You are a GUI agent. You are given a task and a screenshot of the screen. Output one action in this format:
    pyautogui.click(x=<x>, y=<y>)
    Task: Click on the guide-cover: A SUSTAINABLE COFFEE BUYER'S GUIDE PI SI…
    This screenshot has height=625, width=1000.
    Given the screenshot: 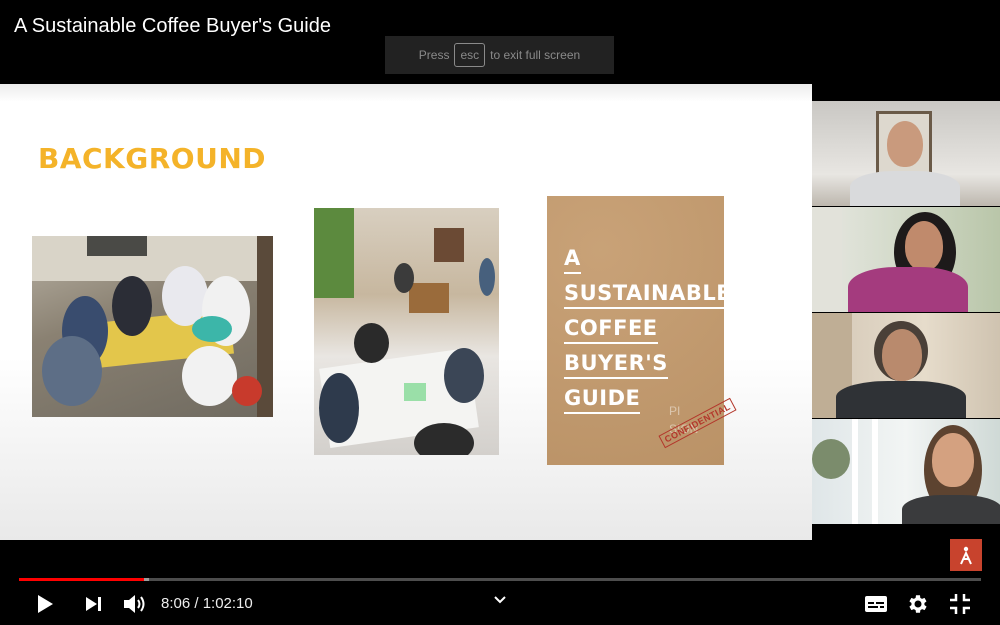 What is the action you would take?
    pyautogui.click(x=642, y=330)
    